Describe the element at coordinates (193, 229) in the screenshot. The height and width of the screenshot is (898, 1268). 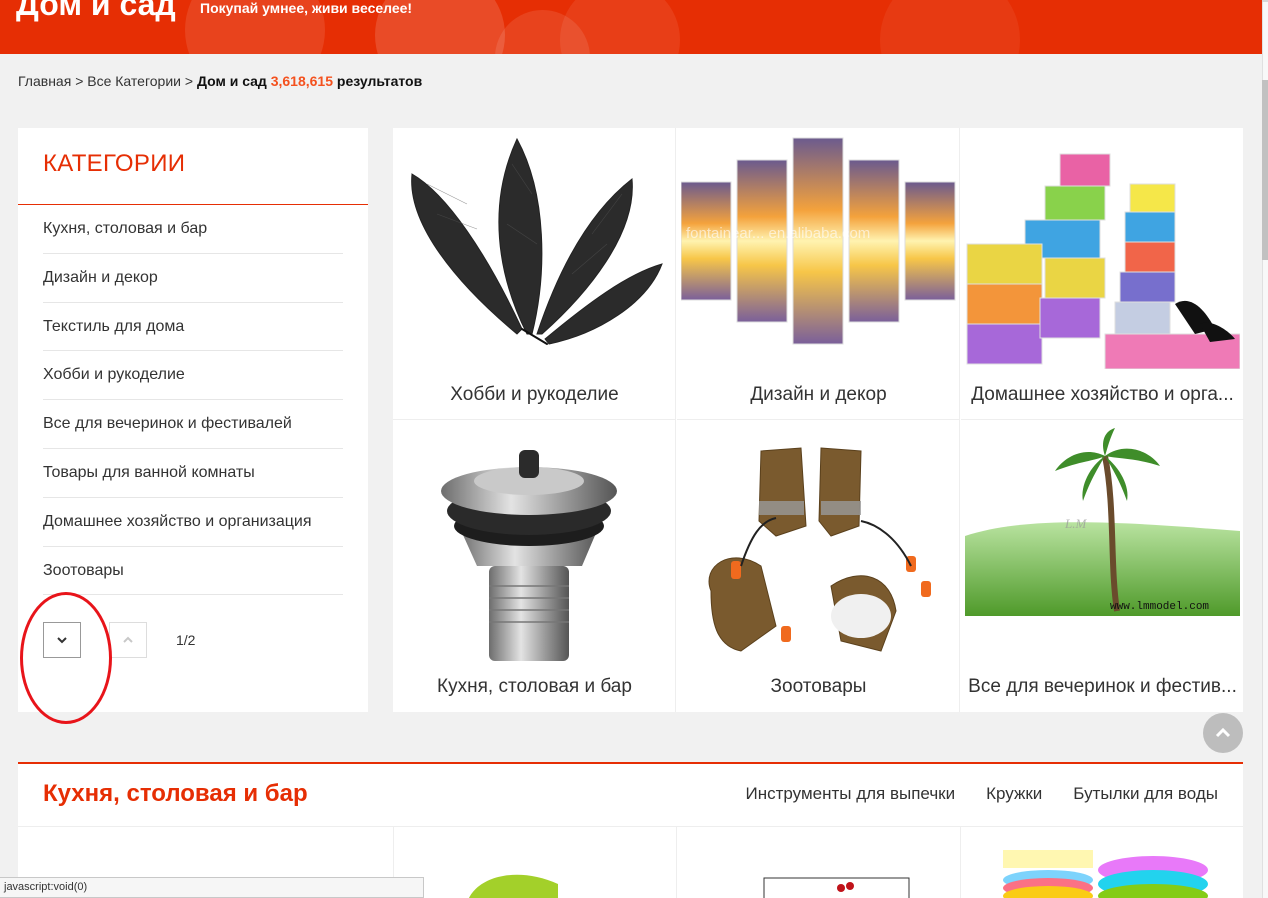
I see `category-item: Кухня, столовая и бар` at that location.